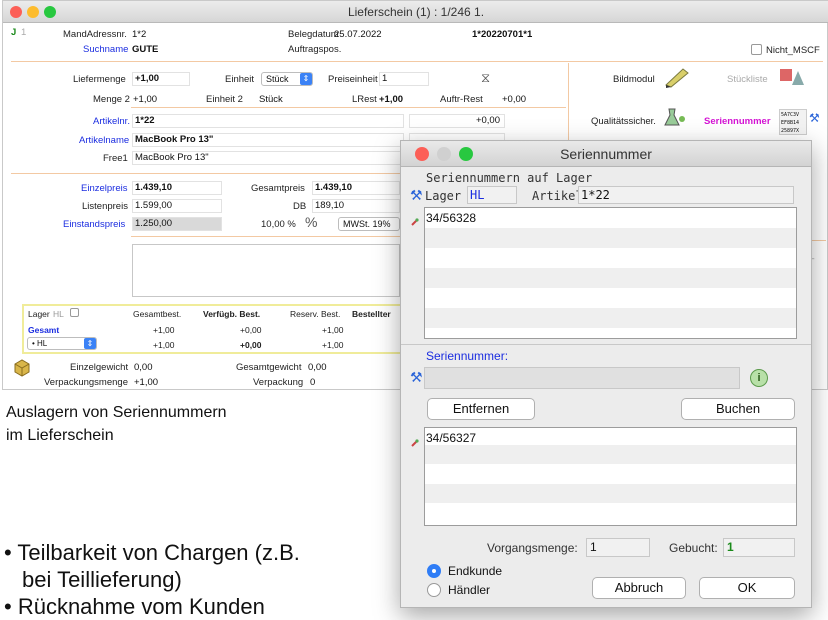 This screenshot has width=828, height=620. Describe the element at coordinates (177, 188) in the screenshot. I see `einzelpreis-field: 1.439,10` at that location.